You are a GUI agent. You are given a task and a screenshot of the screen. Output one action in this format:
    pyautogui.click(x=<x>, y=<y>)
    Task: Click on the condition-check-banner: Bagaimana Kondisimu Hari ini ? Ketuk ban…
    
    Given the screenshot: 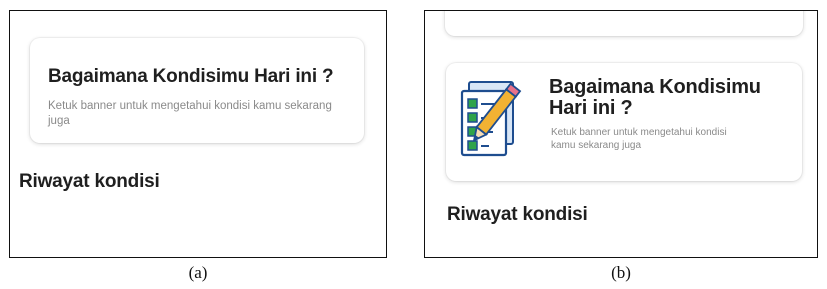 What is the action you would take?
    pyautogui.click(x=197, y=90)
    